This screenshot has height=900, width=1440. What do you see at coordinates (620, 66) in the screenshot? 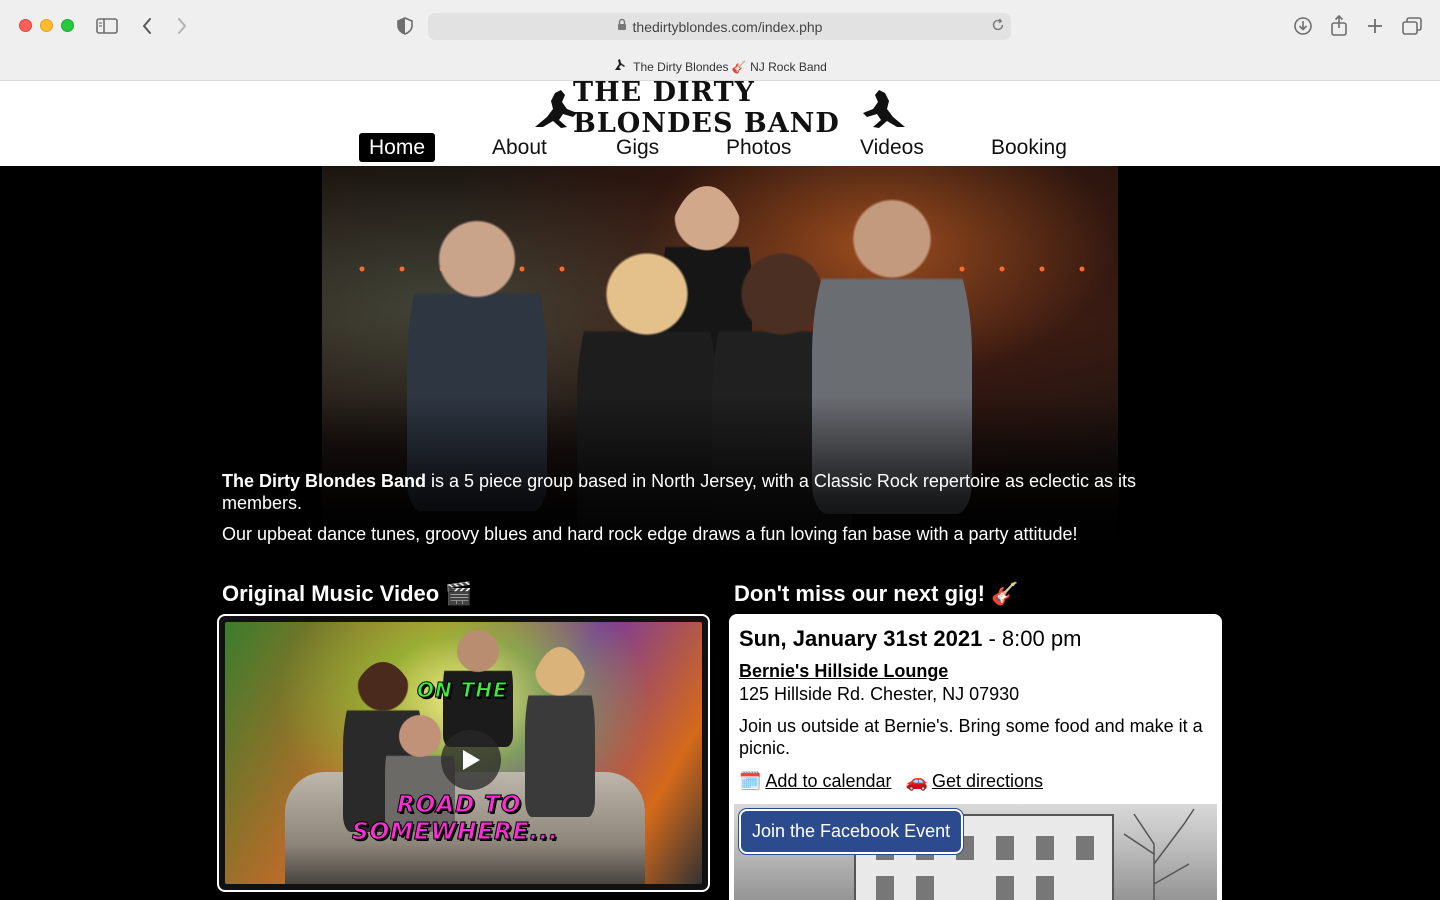
I see `site-favicon-icon` at bounding box center [620, 66].